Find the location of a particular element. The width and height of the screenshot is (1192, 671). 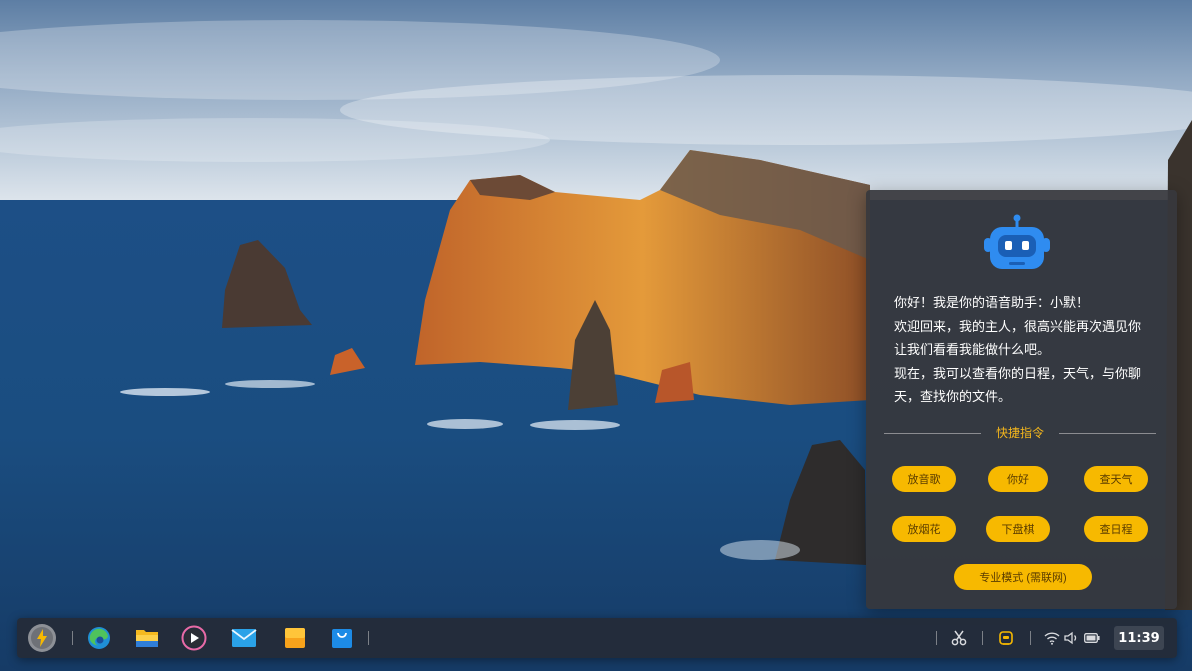

quick-commands-title: 快捷指令 is located at coordinates (1019, 433).